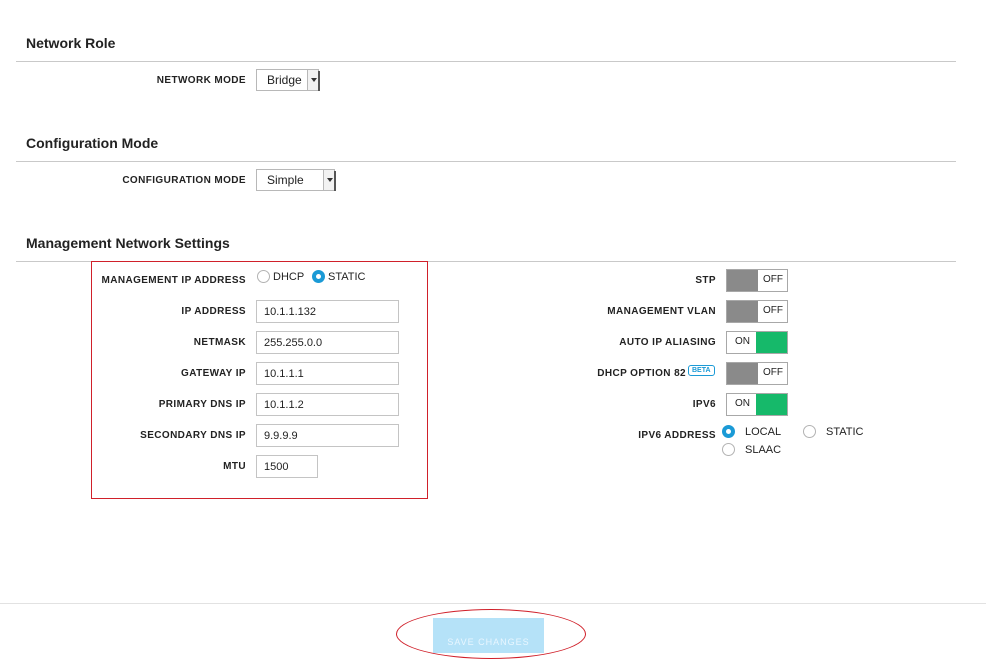 Image resolution: width=986 pixels, height=660 pixels. What do you see at coordinates (728, 431) in the screenshot?
I see `ipv6-local-radio` at bounding box center [728, 431].